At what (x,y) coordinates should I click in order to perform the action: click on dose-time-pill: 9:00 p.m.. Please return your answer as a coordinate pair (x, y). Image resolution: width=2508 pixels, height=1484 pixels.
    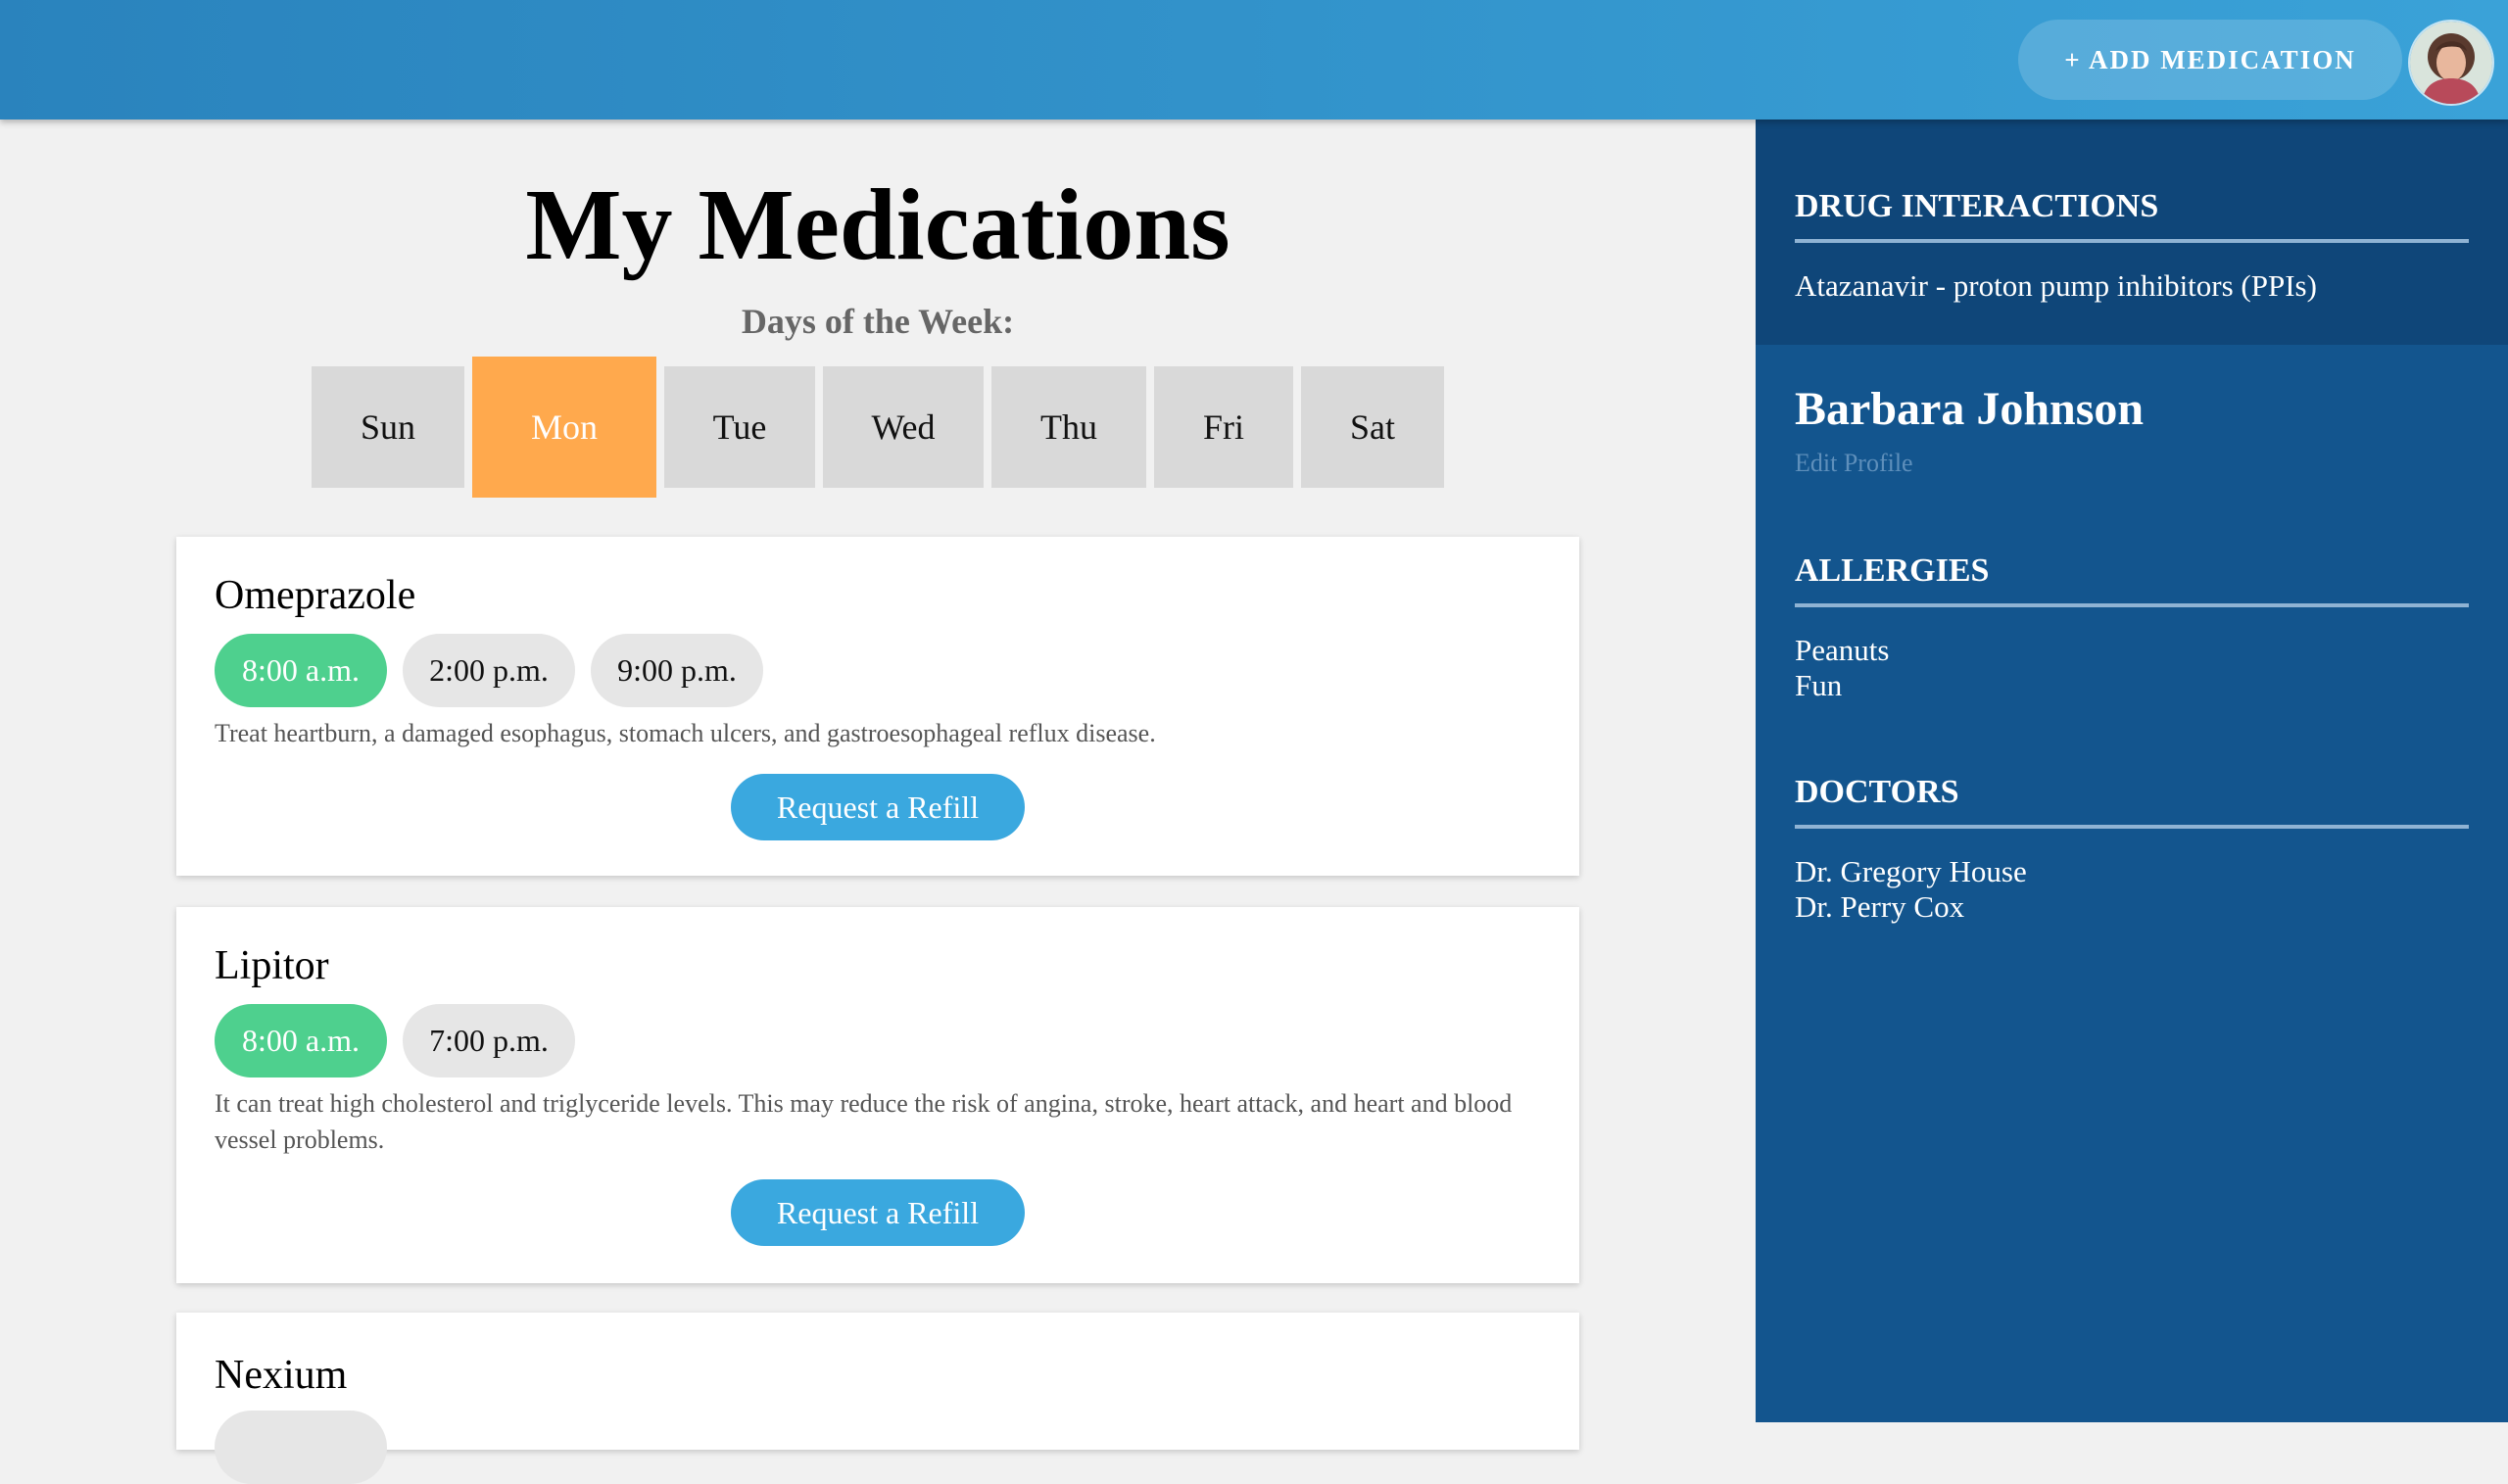
    Looking at the image, I should click on (677, 670).